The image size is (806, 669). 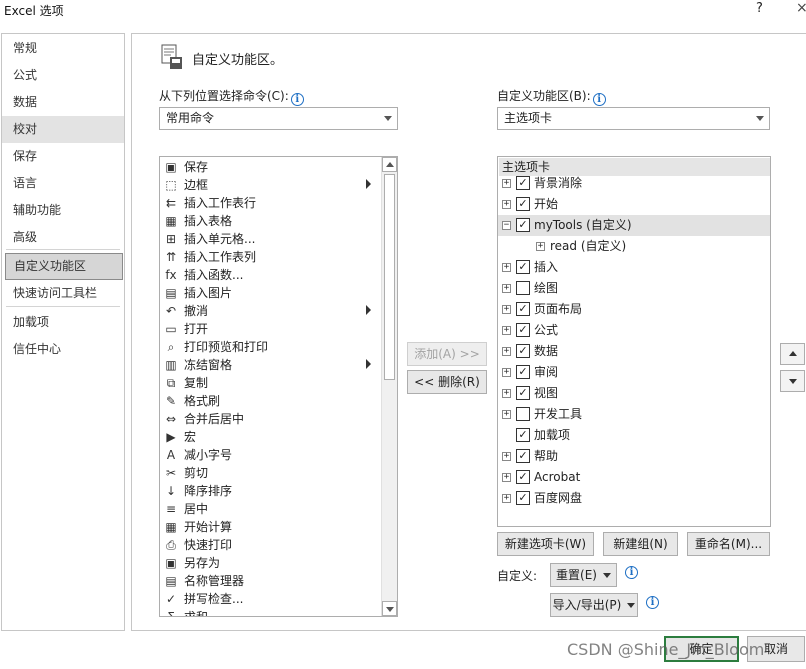 What do you see at coordinates (389, 164) in the screenshot?
I see `scroll-up-icon` at bounding box center [389, 164].